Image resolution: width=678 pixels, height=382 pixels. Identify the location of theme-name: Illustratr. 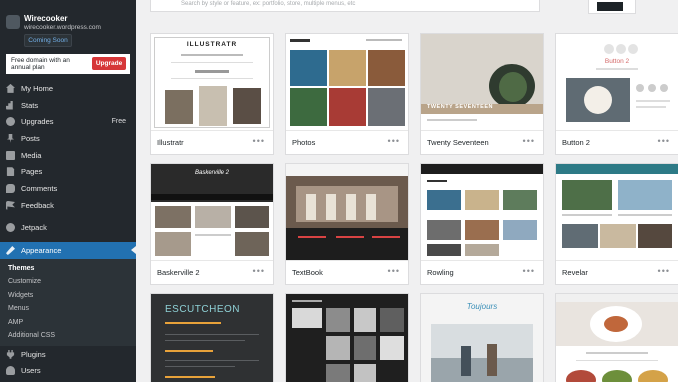
(170, 142).